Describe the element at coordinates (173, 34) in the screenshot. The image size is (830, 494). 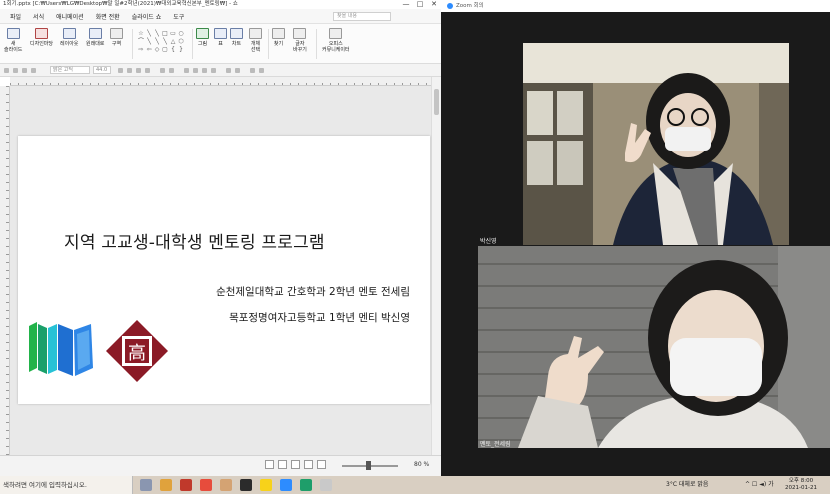
I see `rect-shape-icon: ▭` at that location.